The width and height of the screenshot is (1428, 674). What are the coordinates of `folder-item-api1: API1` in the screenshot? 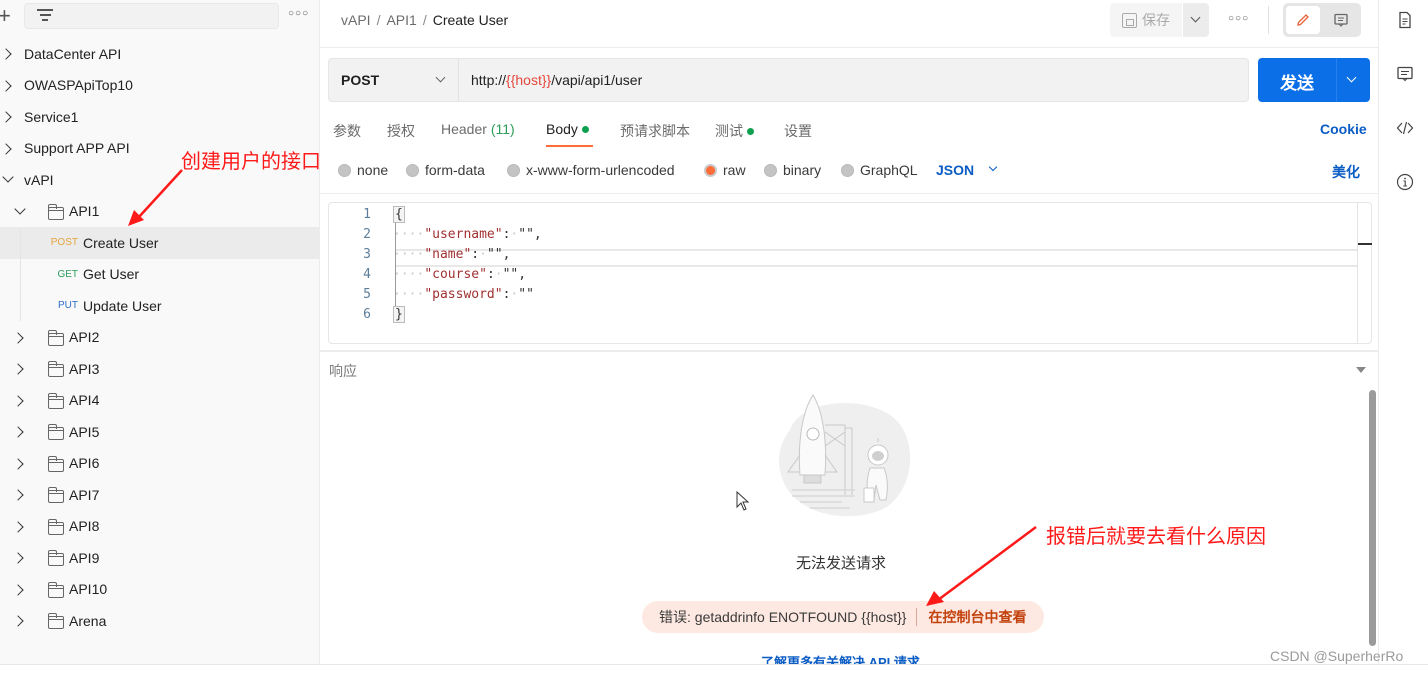 It's located at (159, 212).